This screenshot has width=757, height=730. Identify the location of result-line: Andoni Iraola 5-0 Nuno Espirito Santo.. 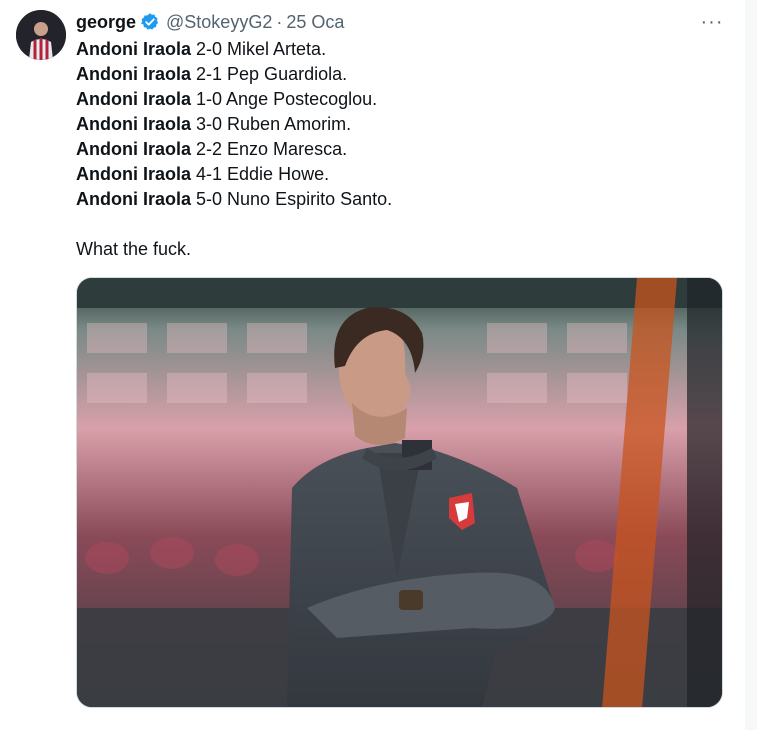
(401, 199).